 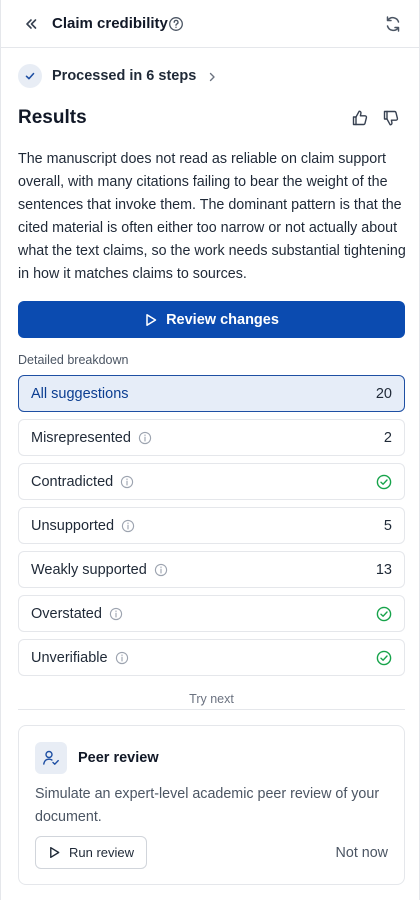 What do you see at coordinates (81, 437) in the screenshot?
I see `breakdown-row-label: Misrepresented` at bounding box center [81, 437].